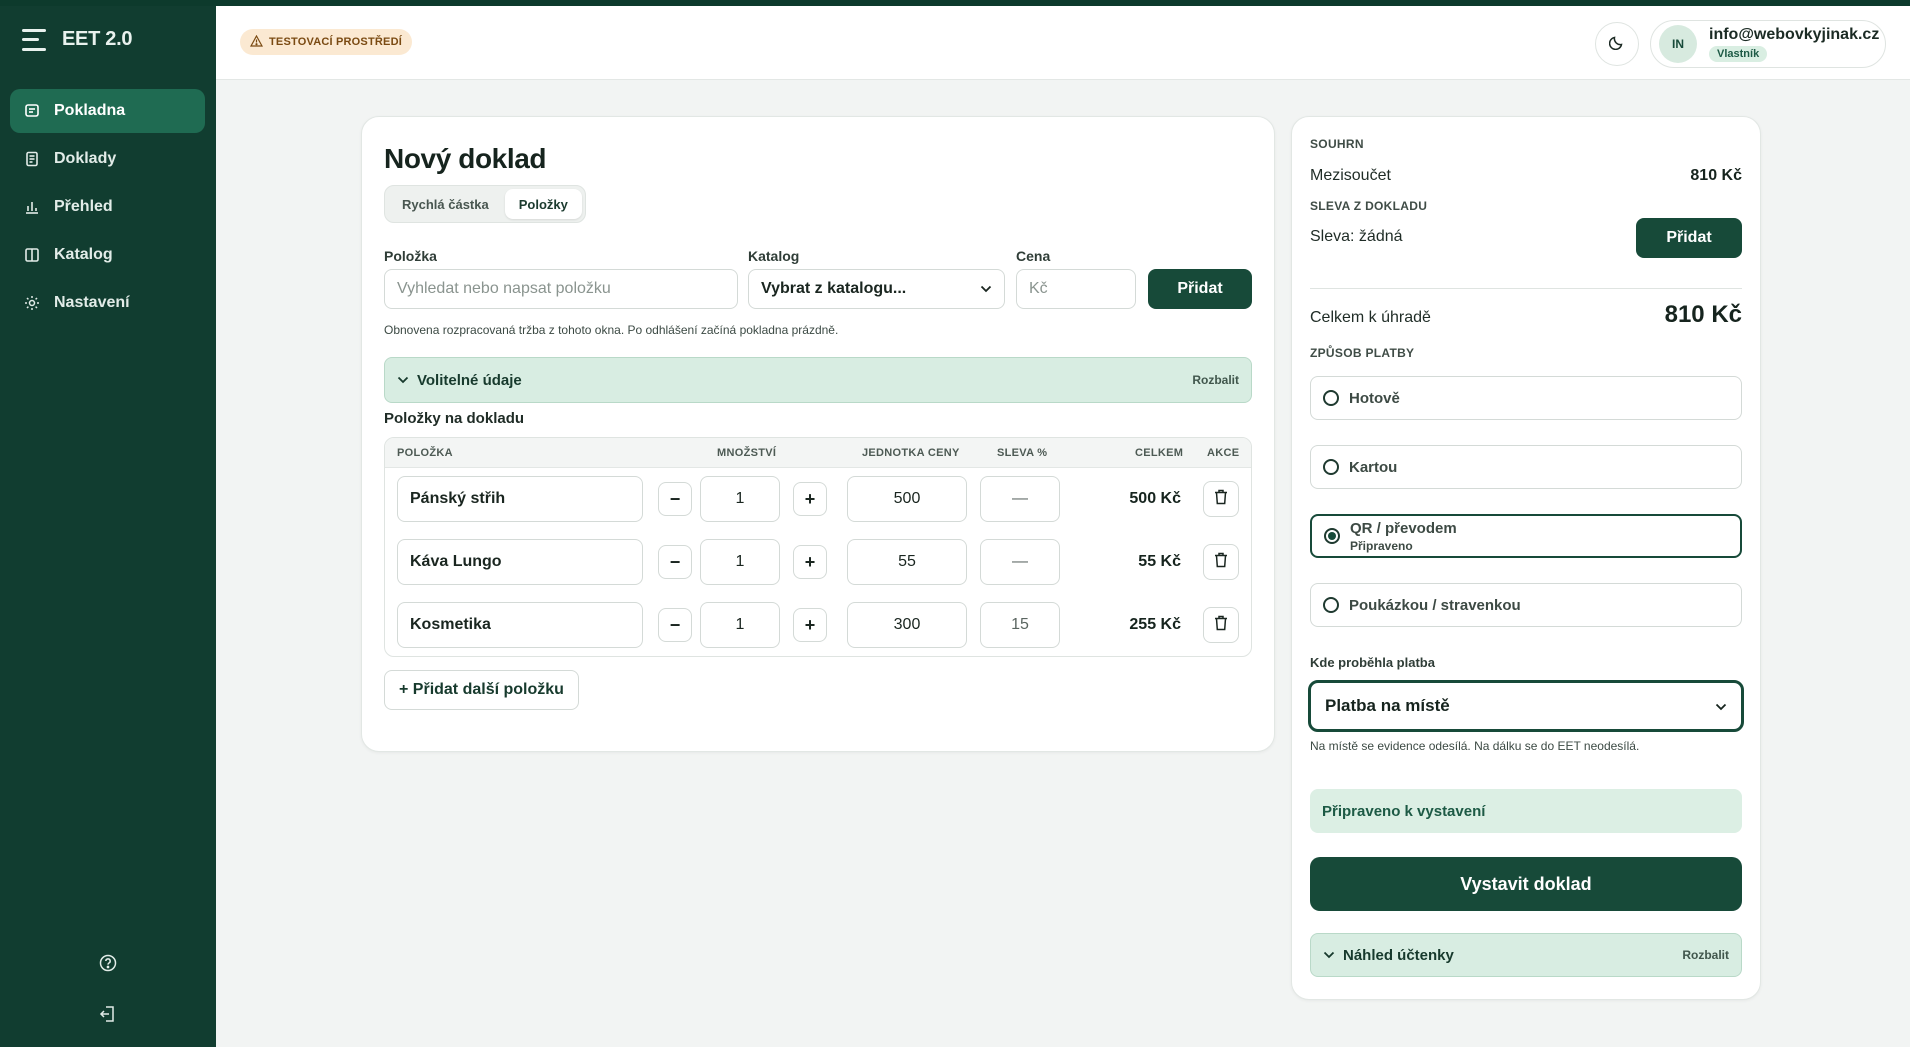 The width and height of the screenshot is (1910, 1047). What do you see at coordinates (1526, 536) in the screenshot?
I see `payment-option-qr-transfer: QR / převodem Připraveno` at bounding box center [1526, 536].